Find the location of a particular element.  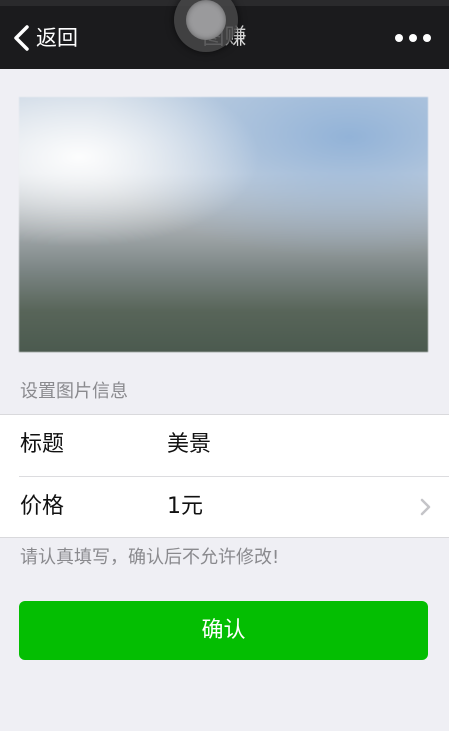

title-row: 标题 美景 is located at coordinates (224, 445).